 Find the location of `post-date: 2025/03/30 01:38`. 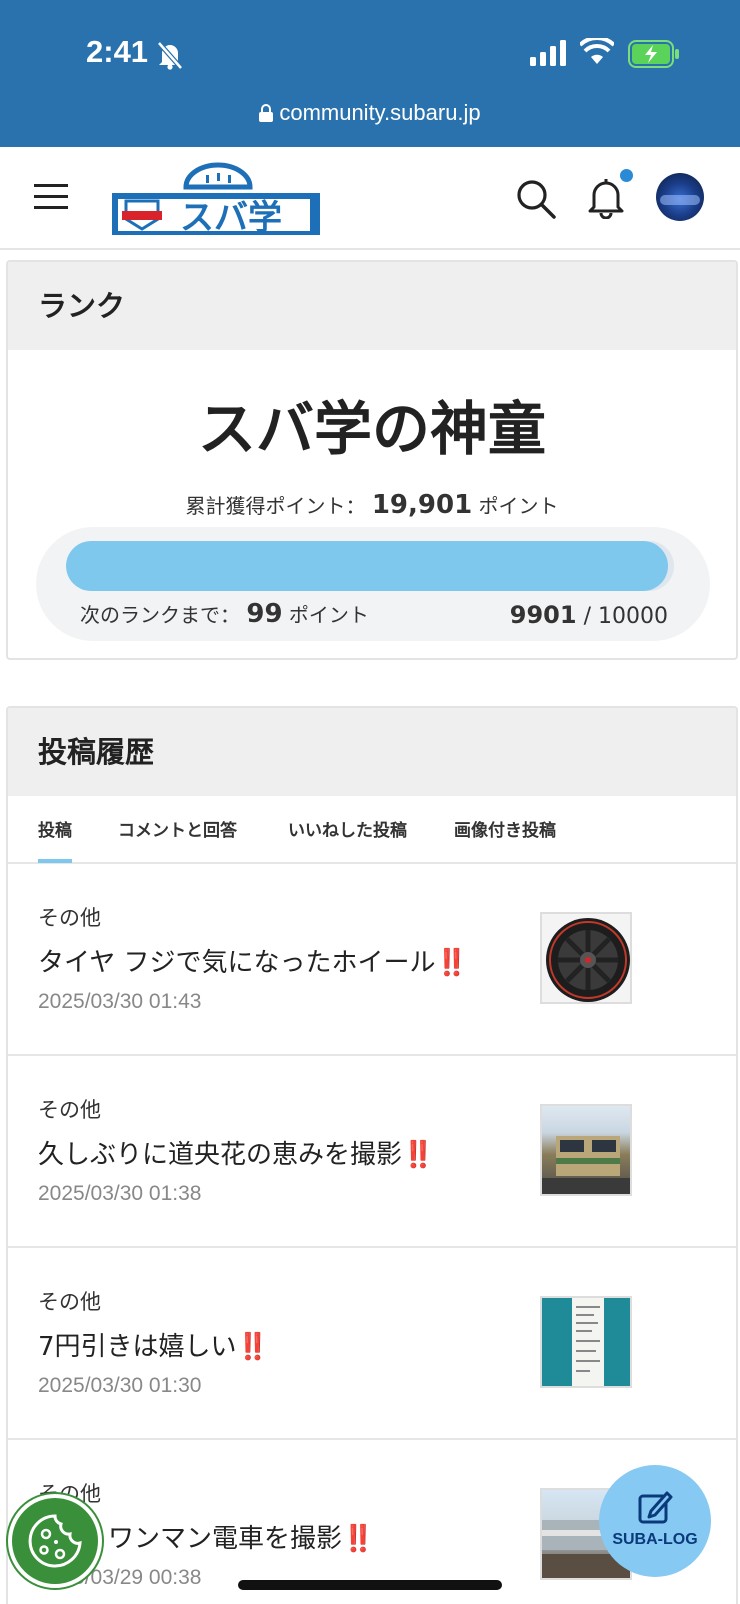

post-date: 2025/03/30 01:38 is located at coordinates (120, 1193).